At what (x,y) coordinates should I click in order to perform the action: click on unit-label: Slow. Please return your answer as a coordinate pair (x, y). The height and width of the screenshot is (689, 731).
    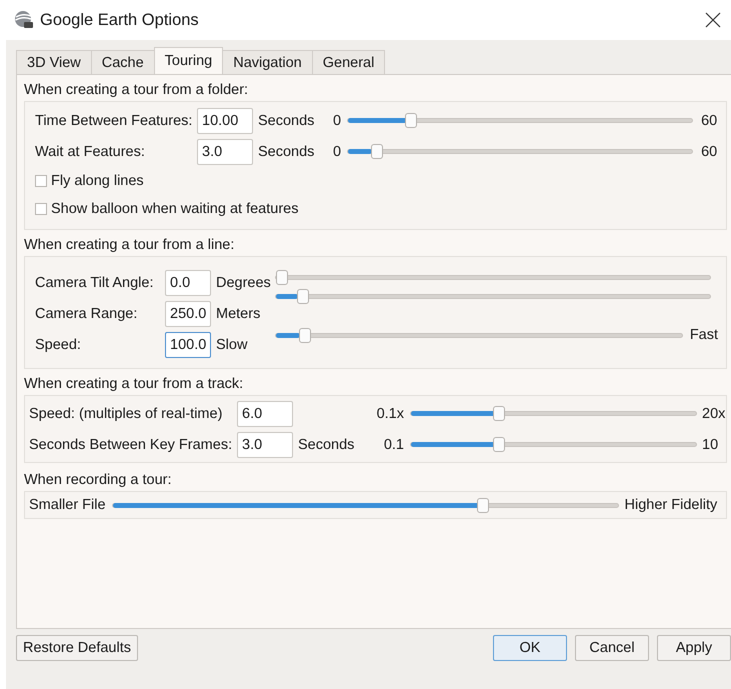
    Looking at the image, I should click on (232, 344).